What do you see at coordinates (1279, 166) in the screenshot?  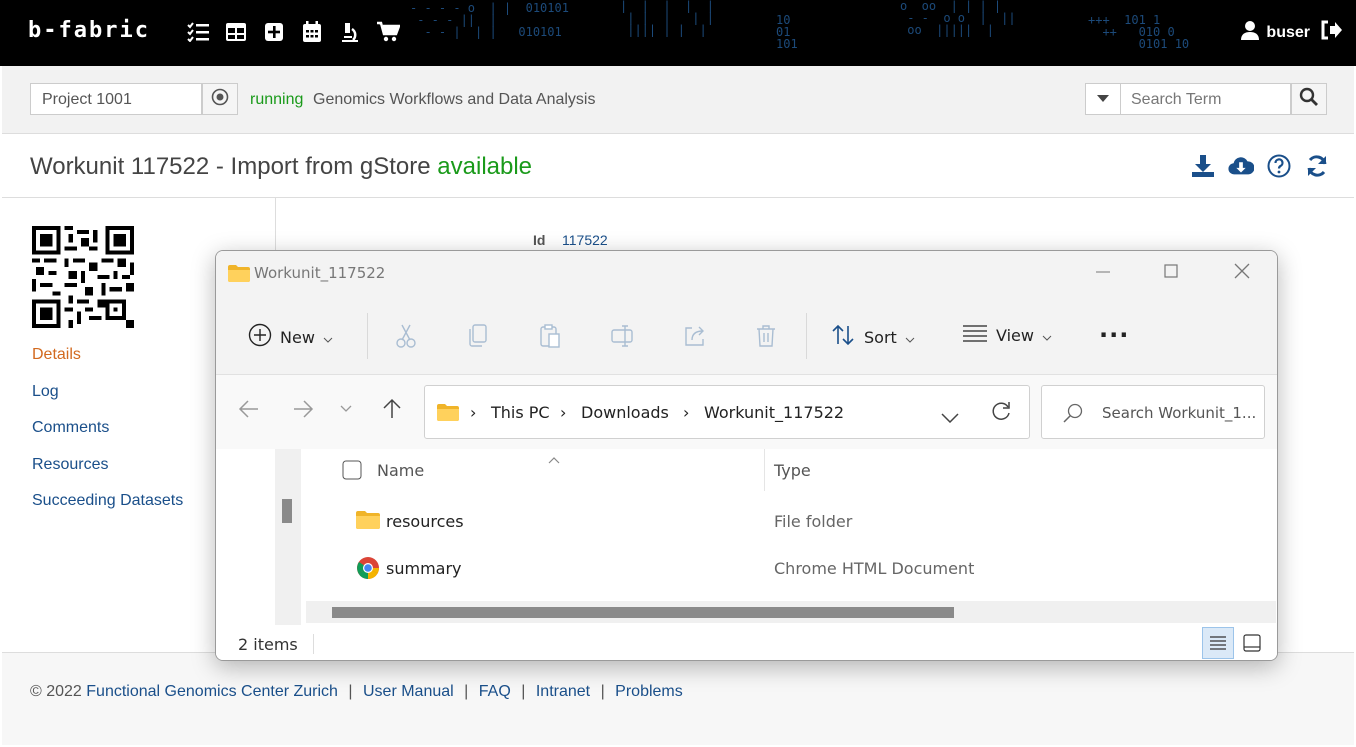 I see `help-icon` at bounding box center [1279, 166].